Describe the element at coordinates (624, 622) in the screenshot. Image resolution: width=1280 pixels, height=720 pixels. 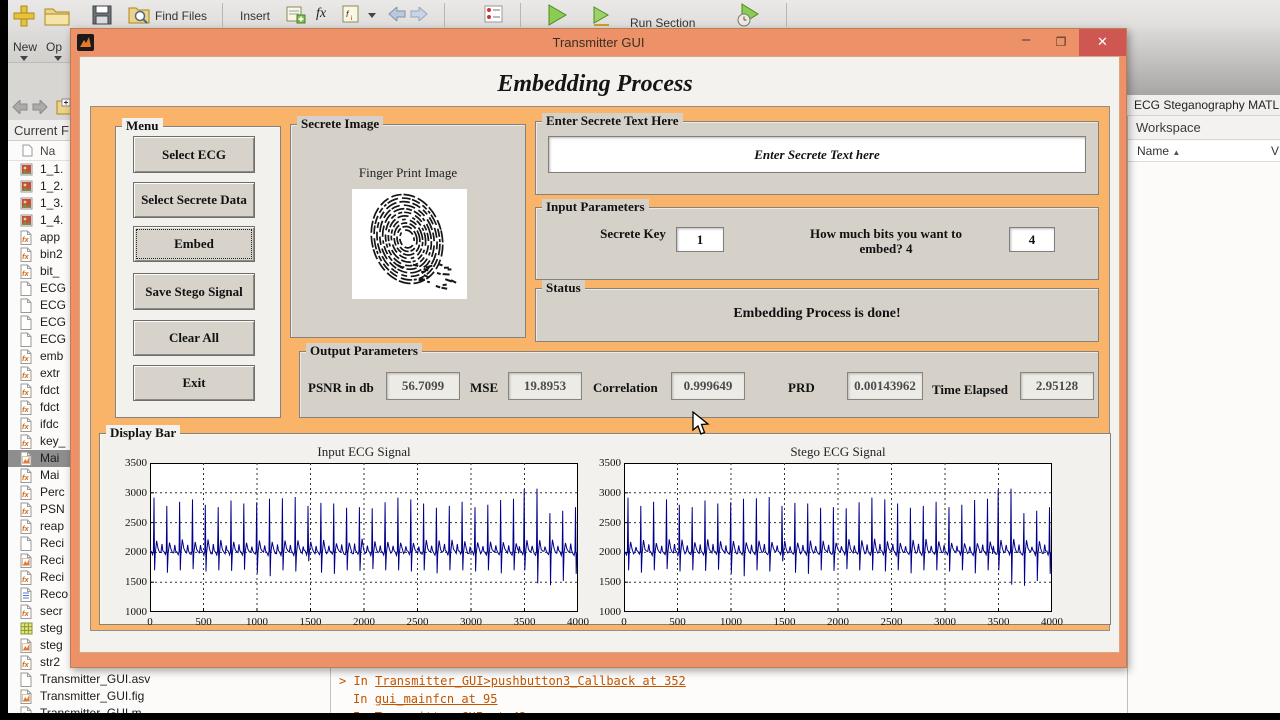
I see `x-tick-label: 0` at that location.